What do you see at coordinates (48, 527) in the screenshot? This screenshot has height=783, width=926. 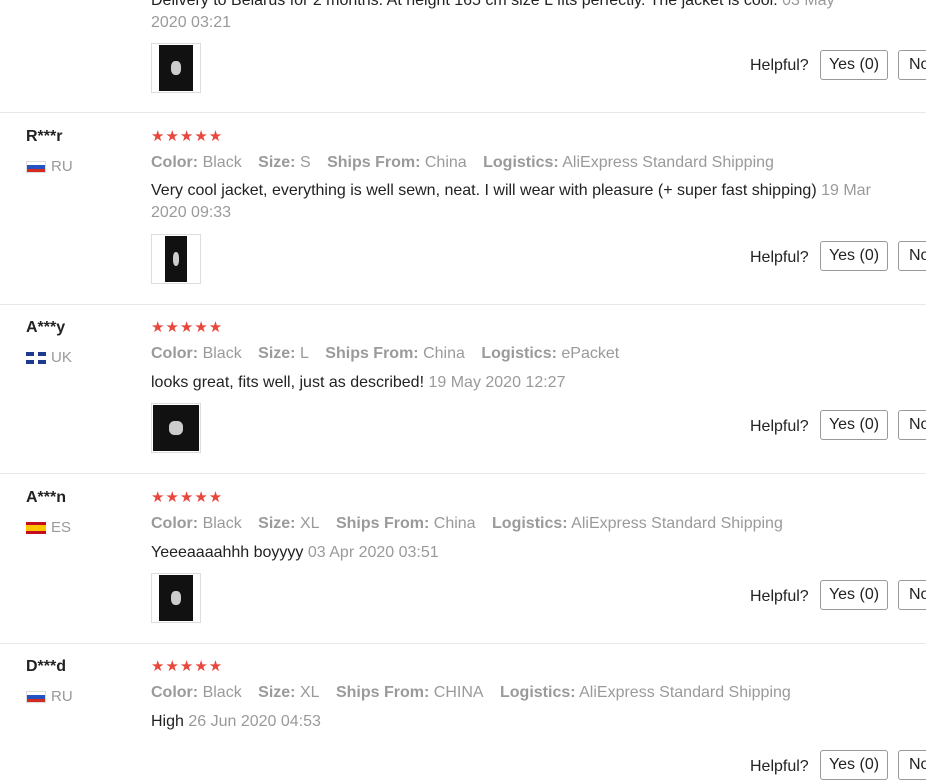 I see `reviewer-country: ES` at bounding box center [48, 527].